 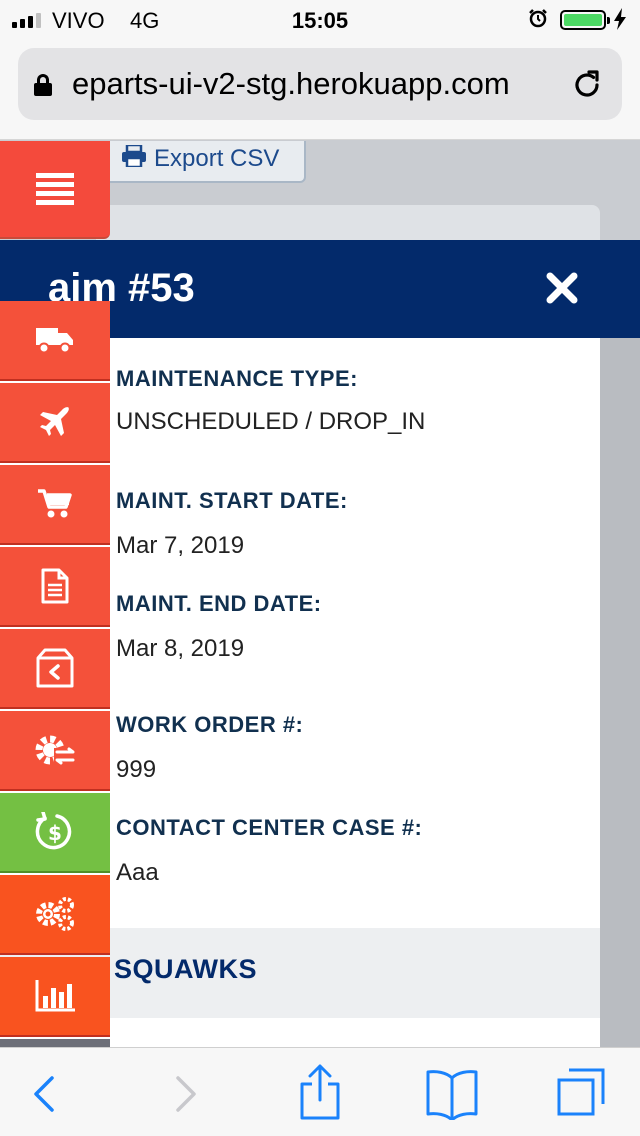 What do you see at coordinates (180, 545) in the screenshot?
I see `field-value: Mar 7, 2019` at bounding box center [180, 545].